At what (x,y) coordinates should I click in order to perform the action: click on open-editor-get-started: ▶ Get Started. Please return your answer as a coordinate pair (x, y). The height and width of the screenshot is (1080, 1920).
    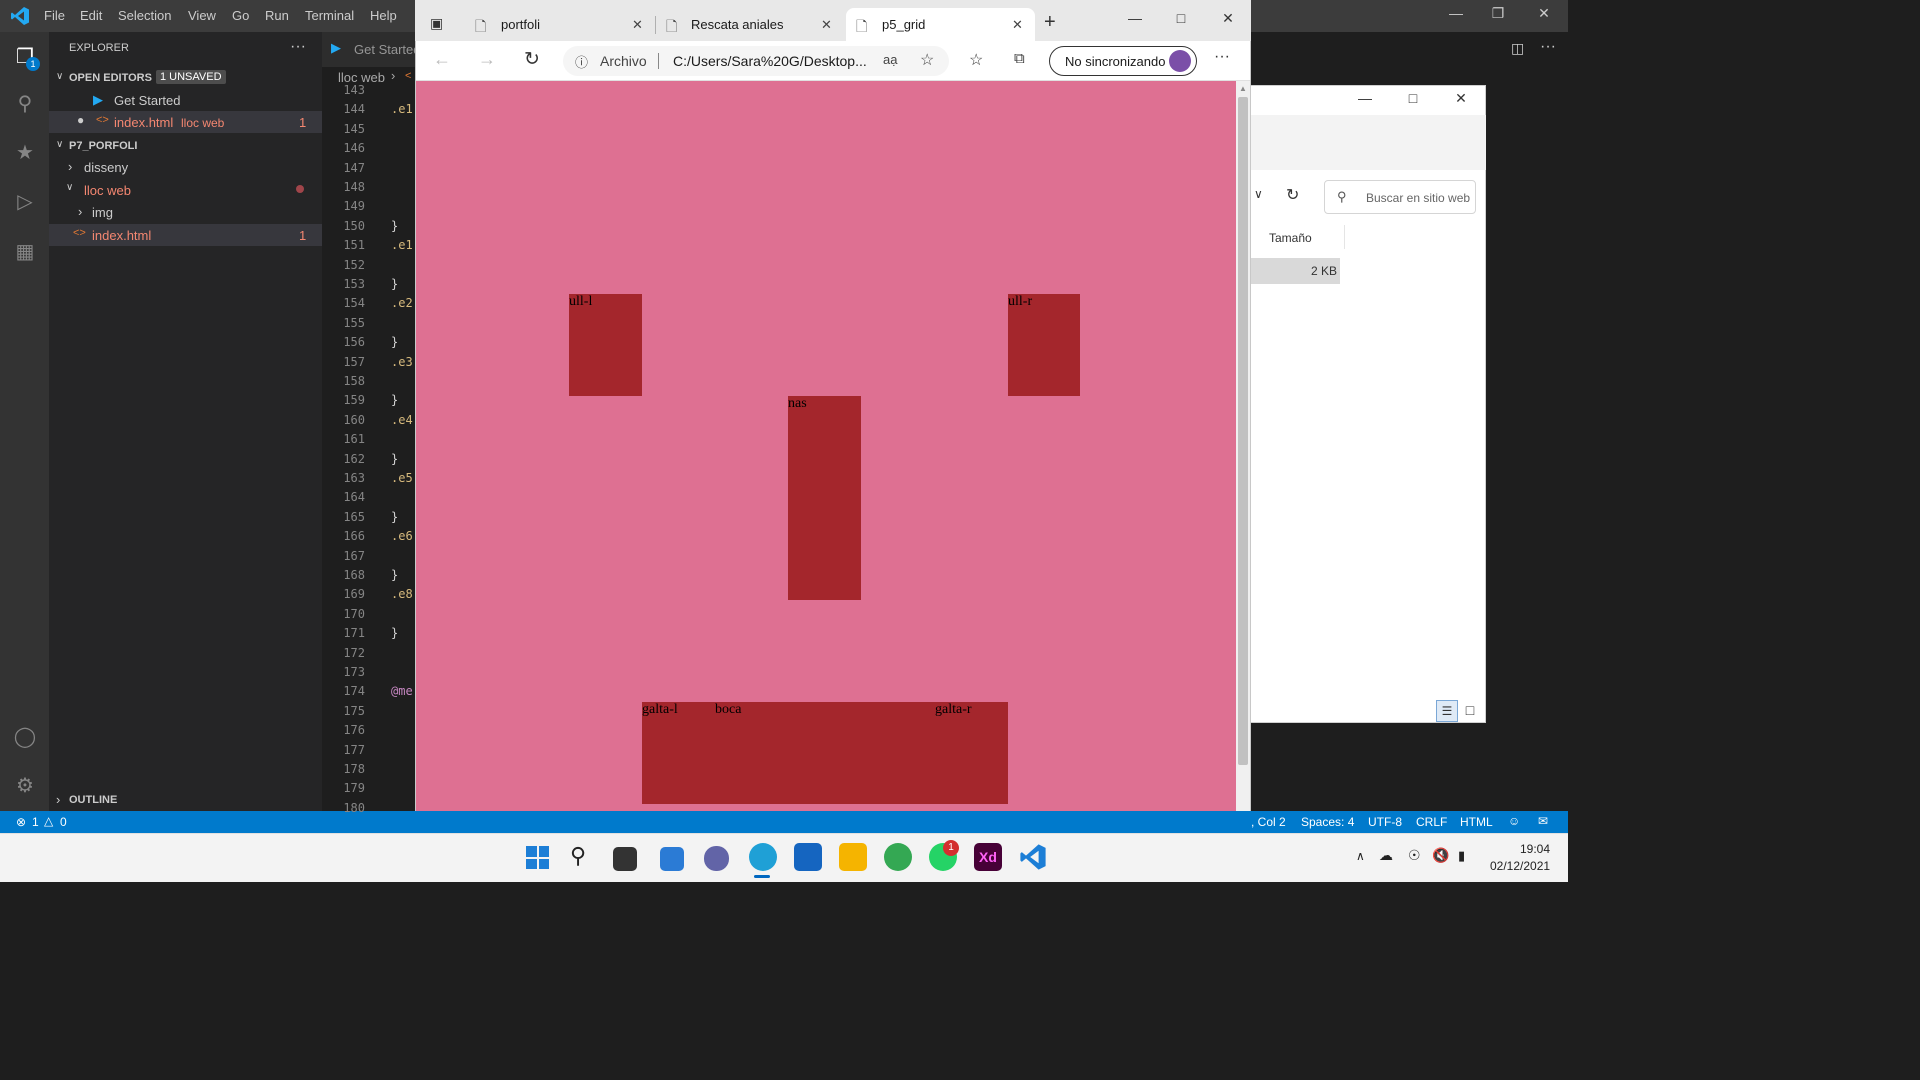
    Looking at the image, I should click on (185, 100).